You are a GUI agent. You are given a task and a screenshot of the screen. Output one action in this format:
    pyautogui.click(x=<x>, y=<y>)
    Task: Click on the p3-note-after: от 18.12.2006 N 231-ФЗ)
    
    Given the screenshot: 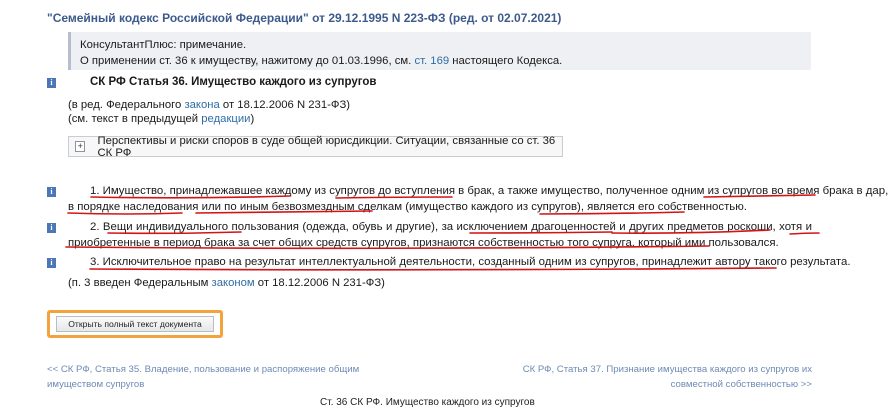 What is the action you would take?
    pyautogui.click(x=319, y=283)
    